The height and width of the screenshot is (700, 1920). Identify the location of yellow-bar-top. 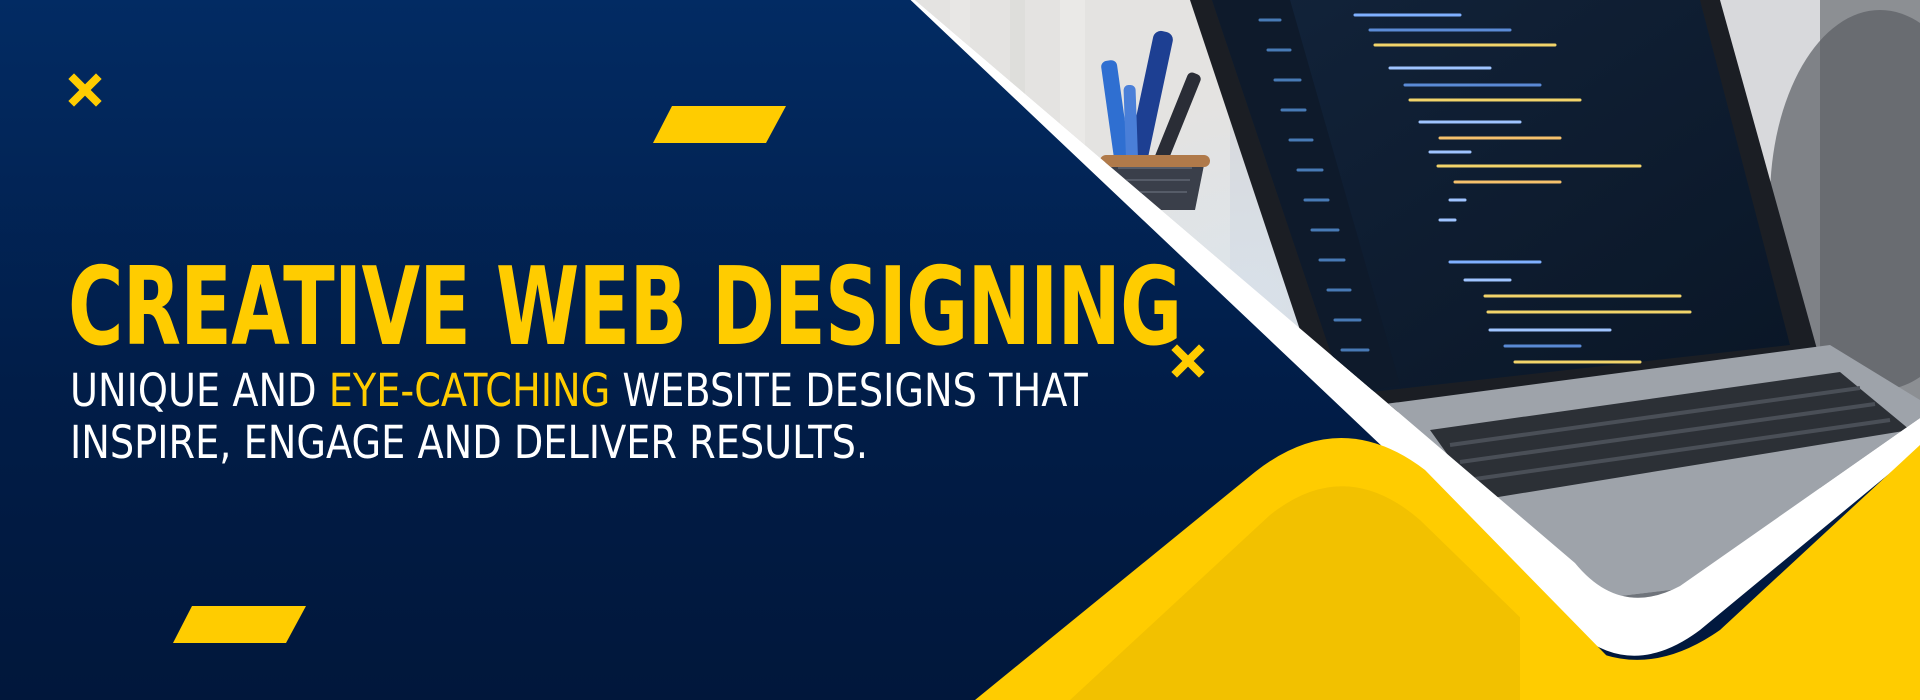
(719, 124).